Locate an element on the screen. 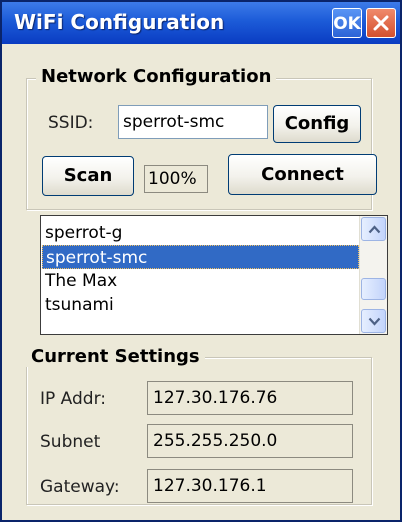 This screenshot has width=402, height=522. connect-button: Connect is located at coordinates (302, 174).